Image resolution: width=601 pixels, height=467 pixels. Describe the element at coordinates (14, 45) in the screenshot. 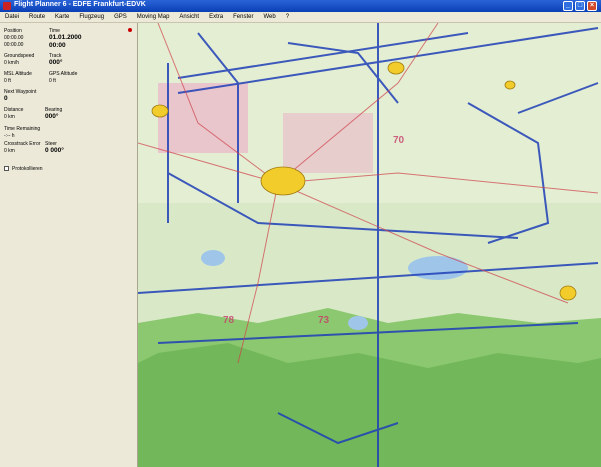

I see `position-lon: 00:00.00` at that location.